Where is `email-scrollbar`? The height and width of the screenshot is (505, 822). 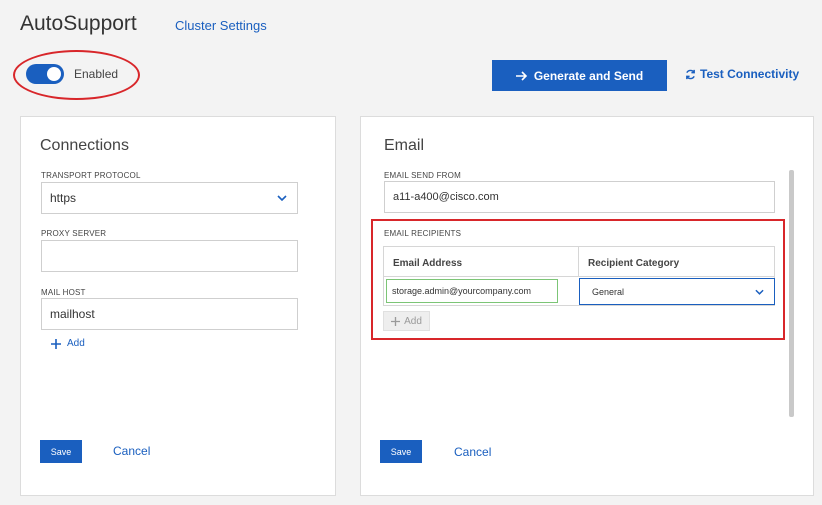 email-scrollbar is located at coordinates (791, 293).